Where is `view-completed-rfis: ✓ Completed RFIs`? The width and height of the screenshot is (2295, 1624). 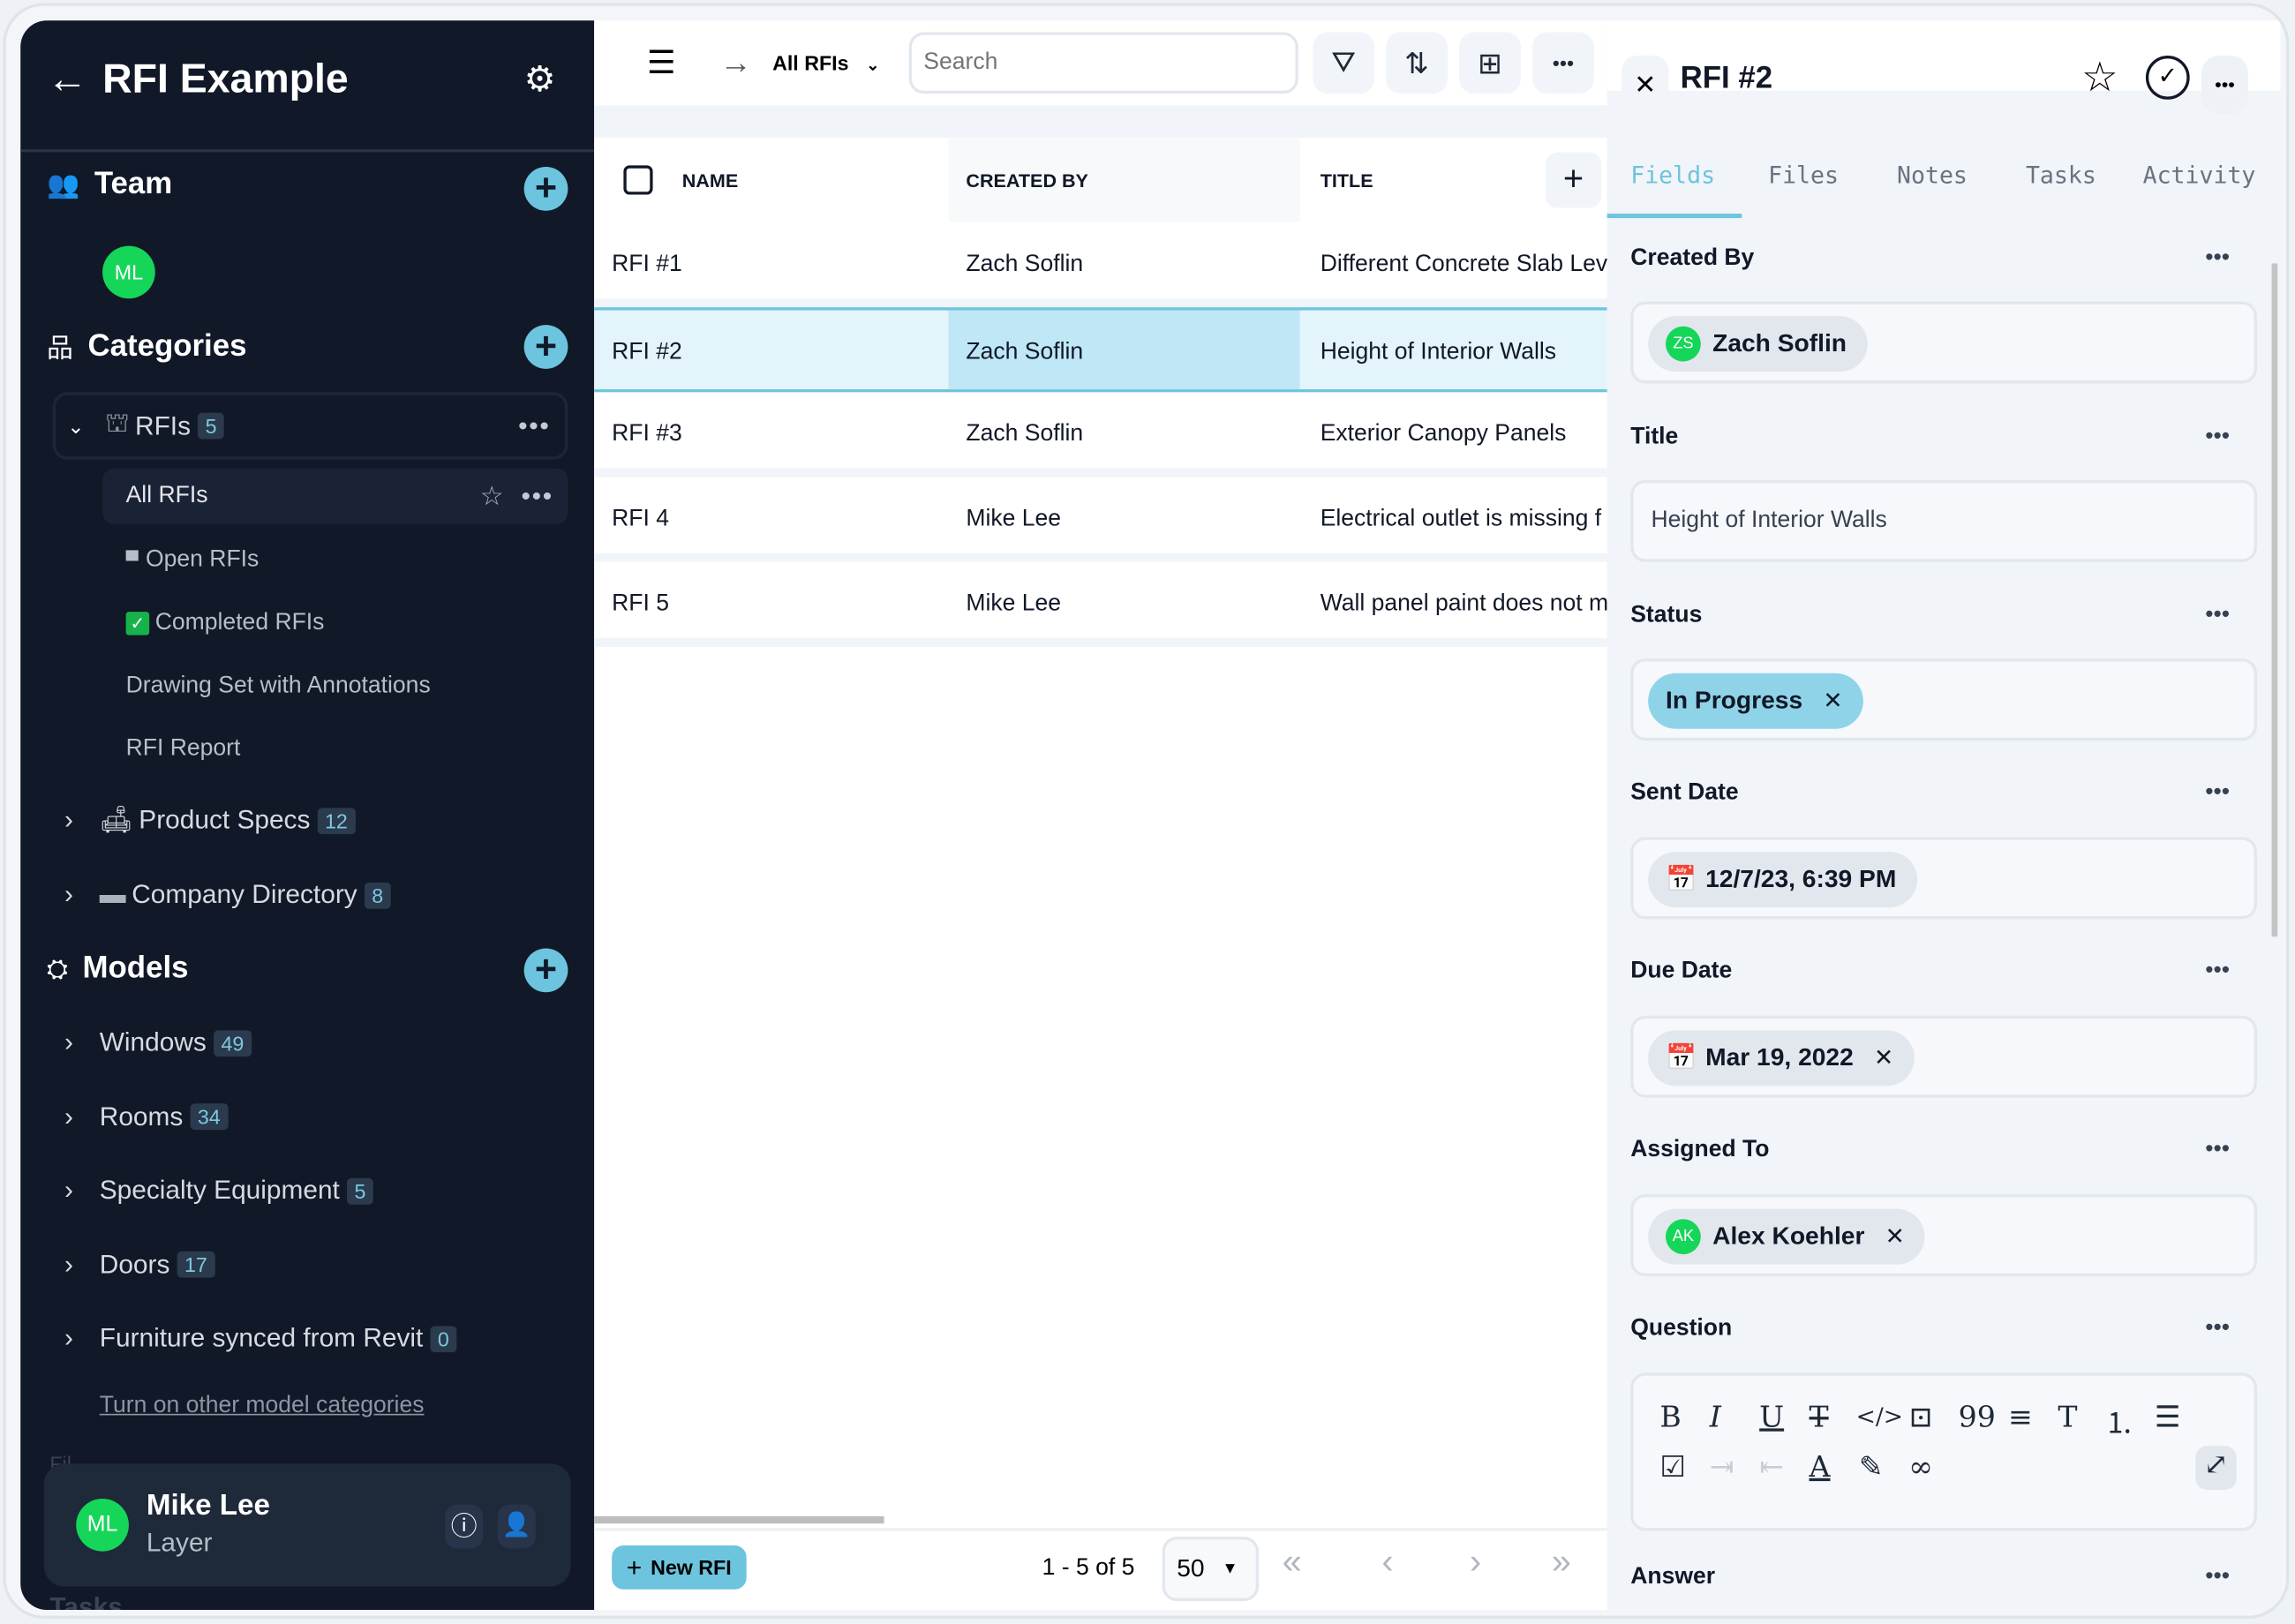 view-completed-rfis: ✓ Completed RFIs is located at coordinates (224, 623).